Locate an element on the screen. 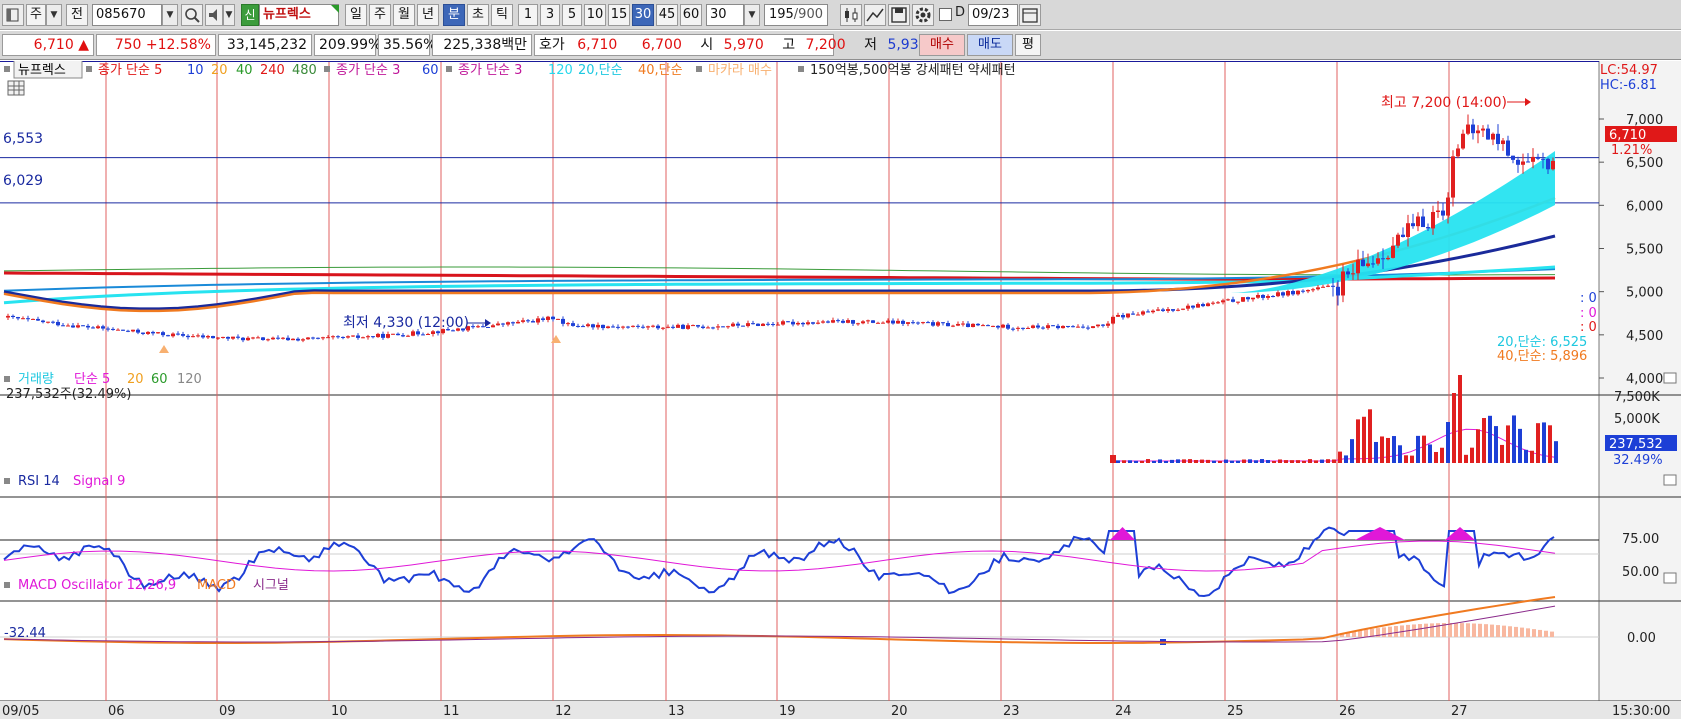 Image resolution: width=1681 pixels, height=719 pixels. minute-5: 5 is located at coordinates (572, 15).